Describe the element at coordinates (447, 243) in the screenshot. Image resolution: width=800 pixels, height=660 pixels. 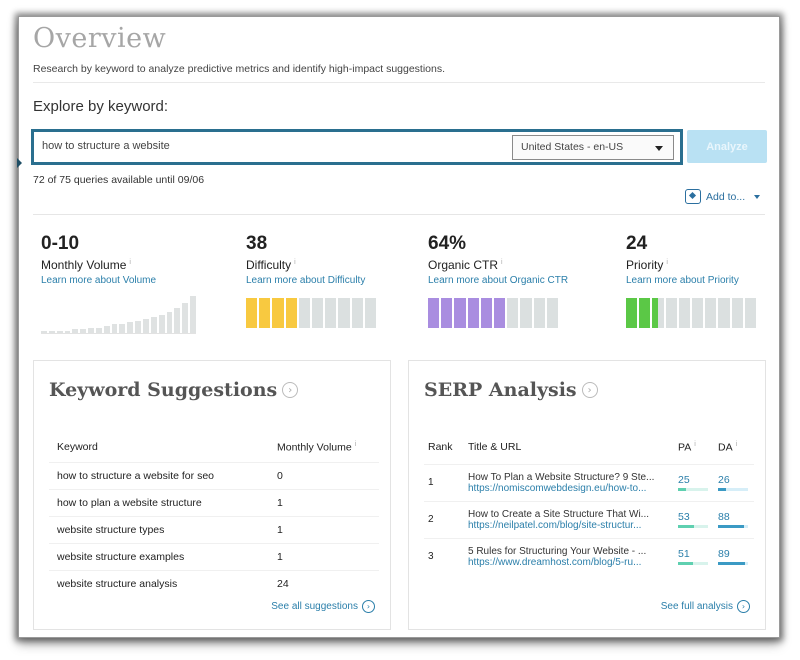
I see `metric-value: 64%` at that location.